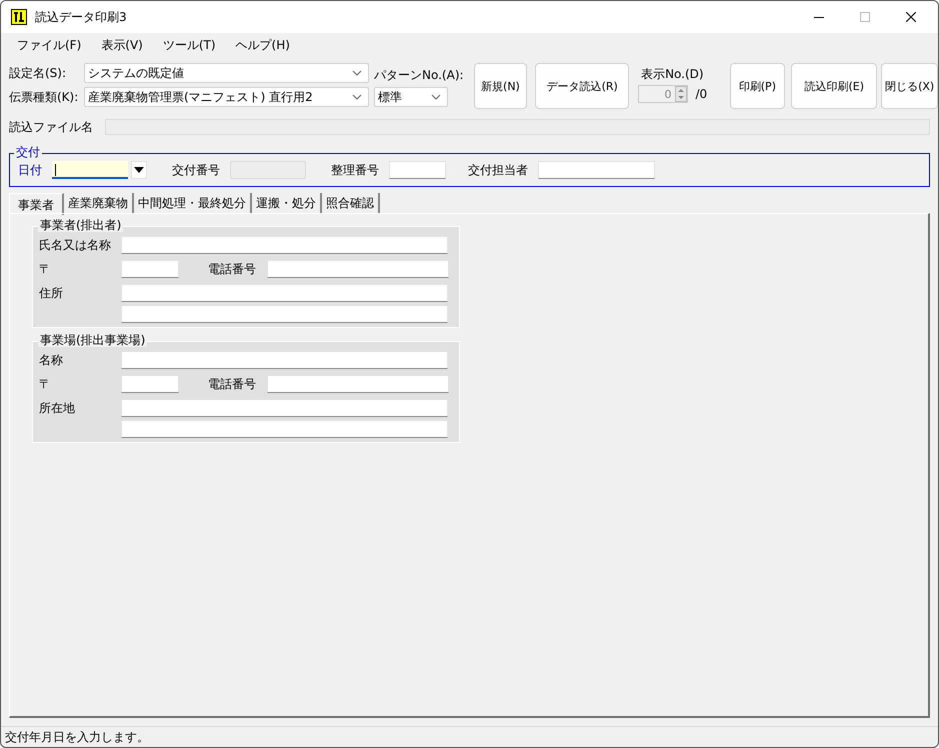 The width and height of the screenshot is (939, 748). I want to click on field-label: 住所, so click(51, 293).